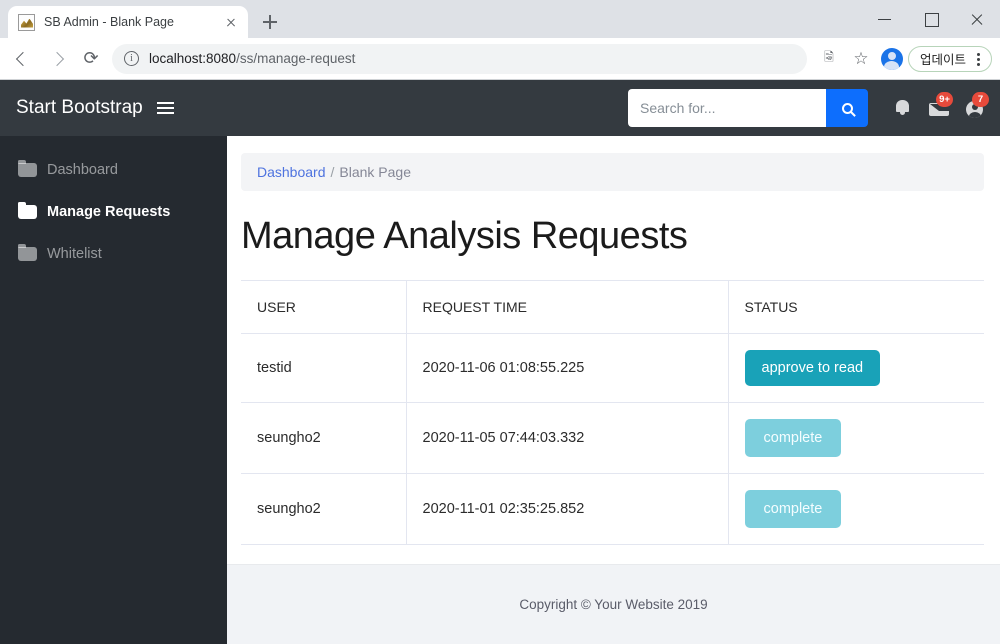  Describe the element at coordinates (855, 307) in the screenshot. I see `column-header-status: STATUS` at that location.